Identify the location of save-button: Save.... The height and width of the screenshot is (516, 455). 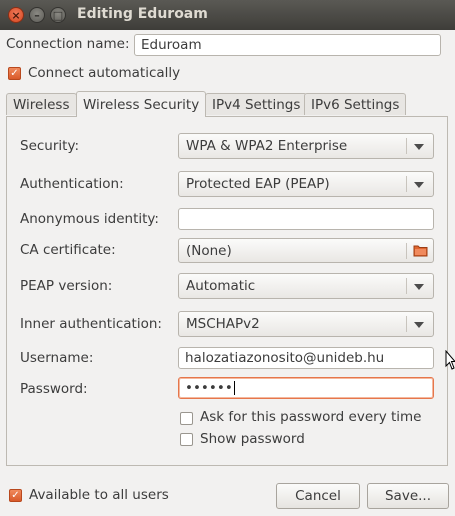
(408, 496).